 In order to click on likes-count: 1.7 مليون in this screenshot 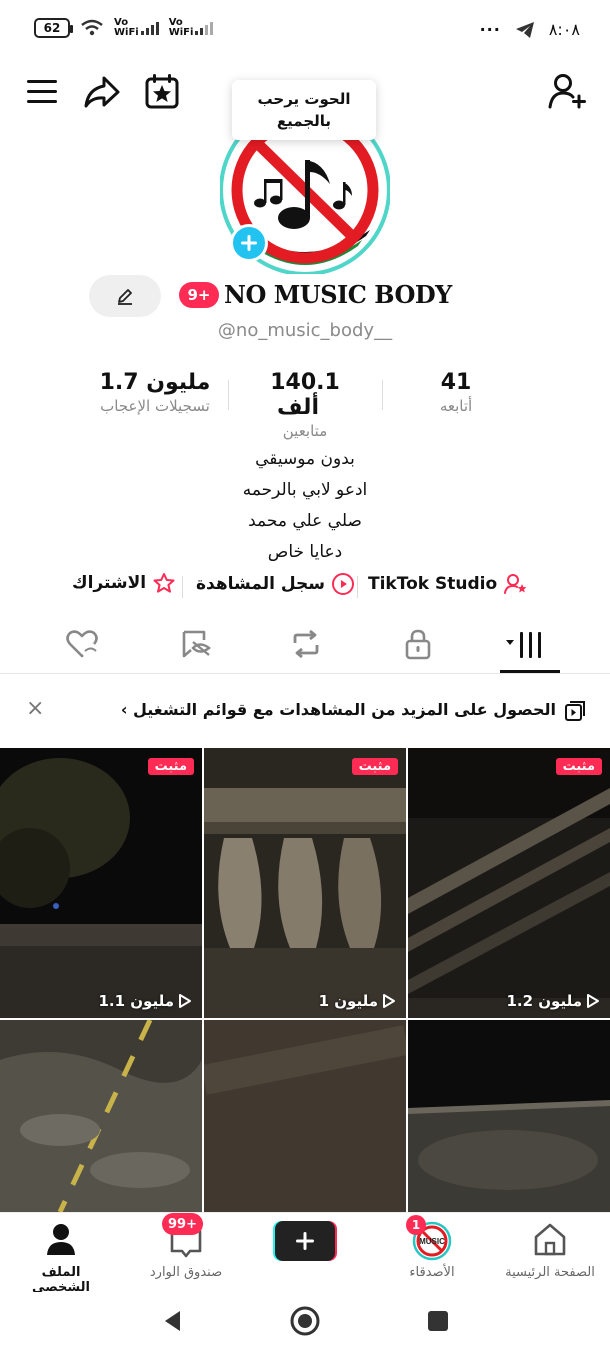, I will do `click(155, 382)`.